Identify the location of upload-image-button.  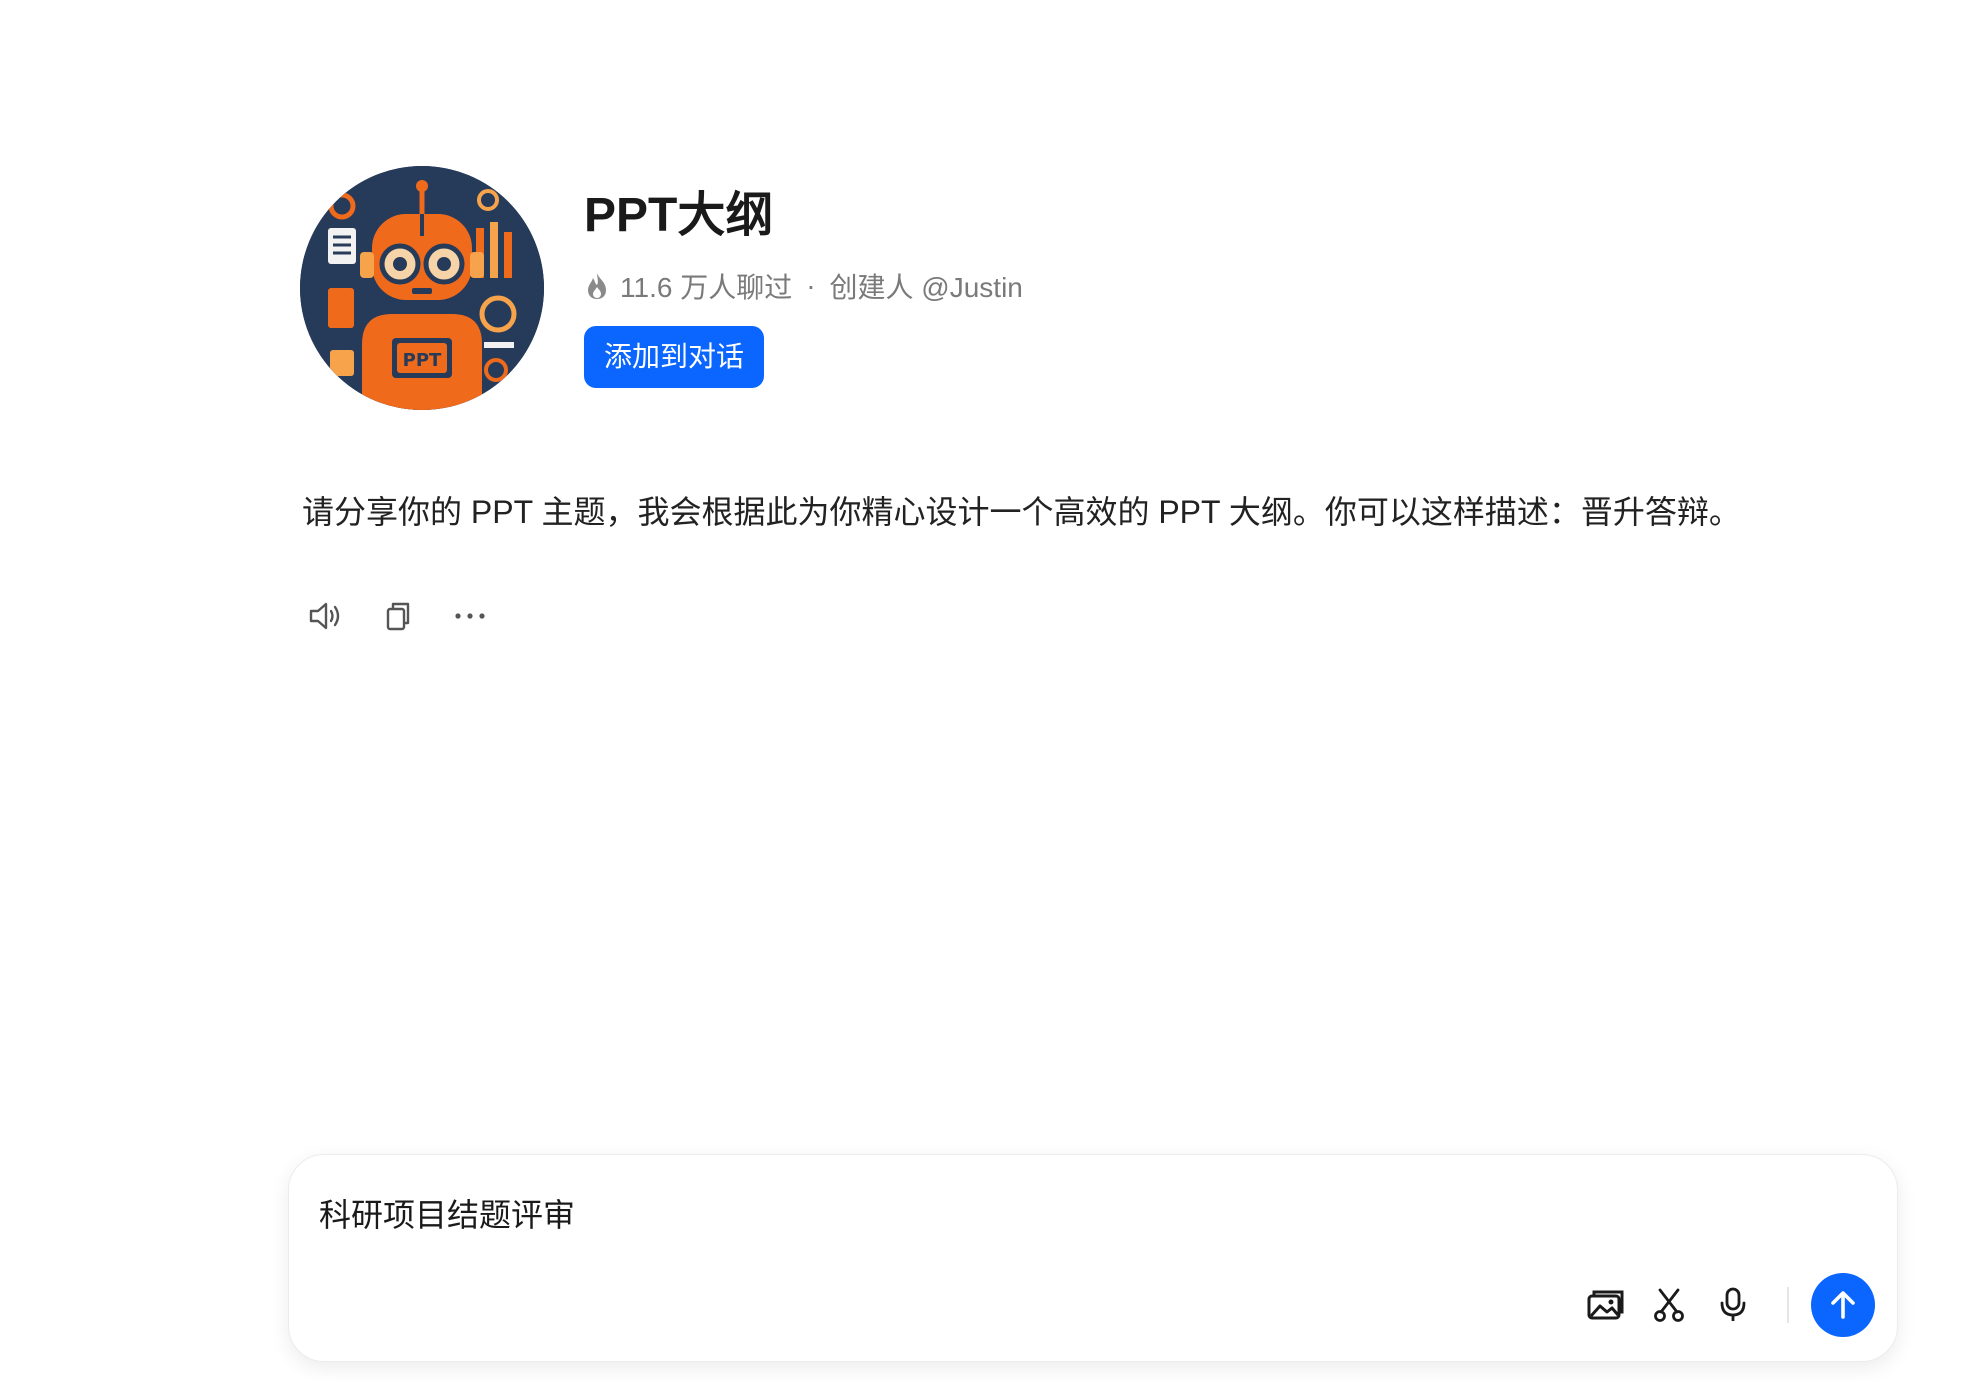
(1605, 1305).